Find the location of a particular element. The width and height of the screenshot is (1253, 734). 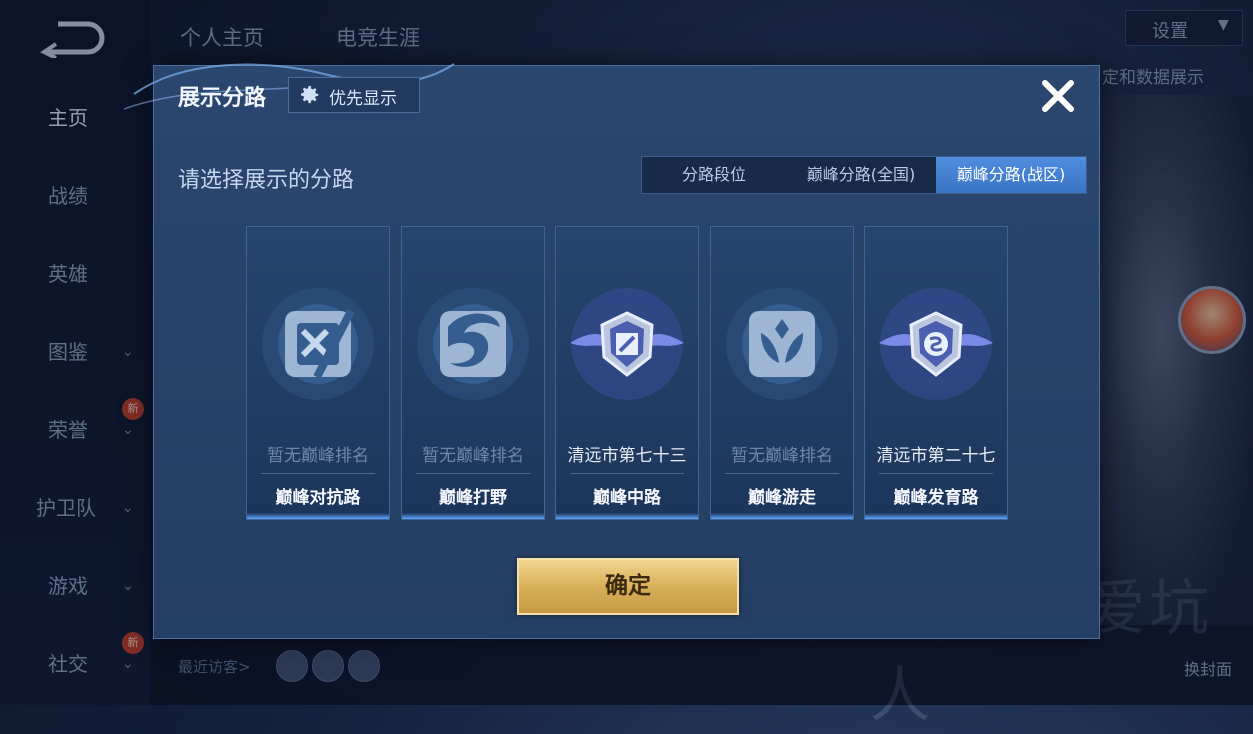

peak-rank-text: 清远市第二十七 is located at coordinates (936, 456).